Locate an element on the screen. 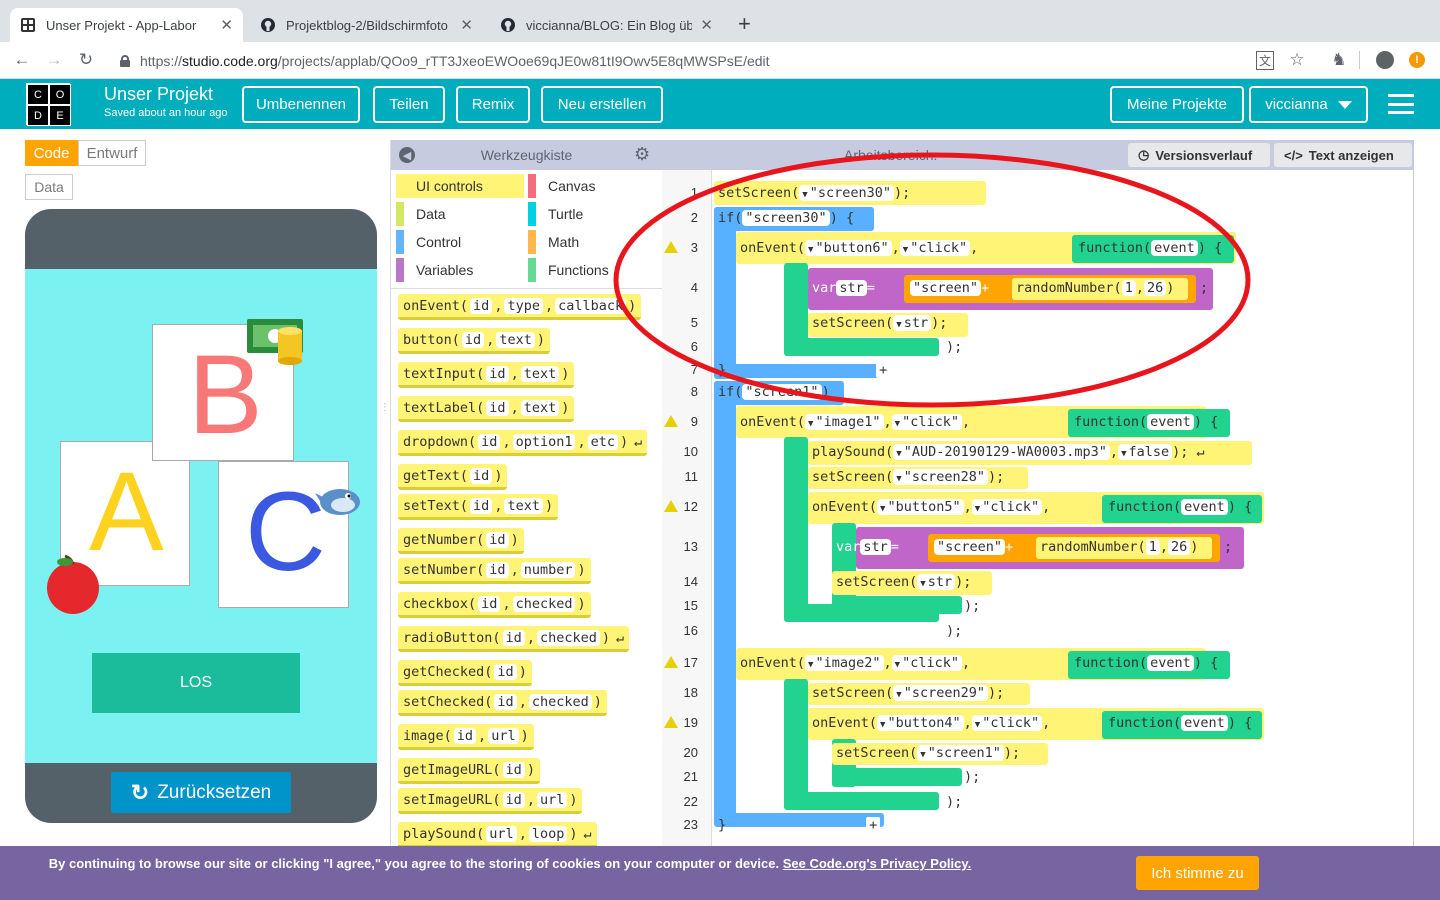 The width and height of the screenshot is (1440, 900). reload-icon: ↻ is located at coordinates (86, 60).